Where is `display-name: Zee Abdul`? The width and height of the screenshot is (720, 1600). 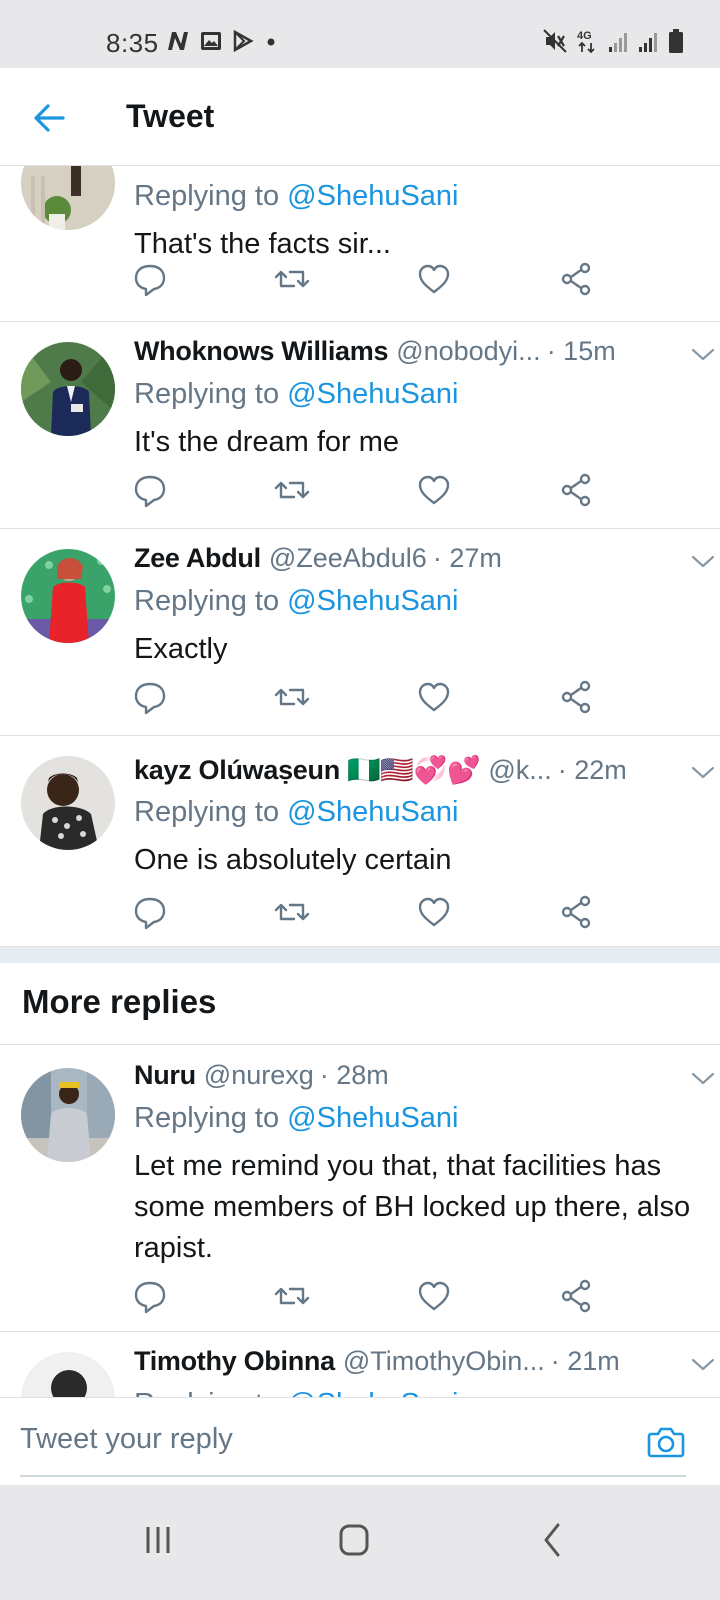 display-name: Zee Abdul is located at coordinates (197, 558).